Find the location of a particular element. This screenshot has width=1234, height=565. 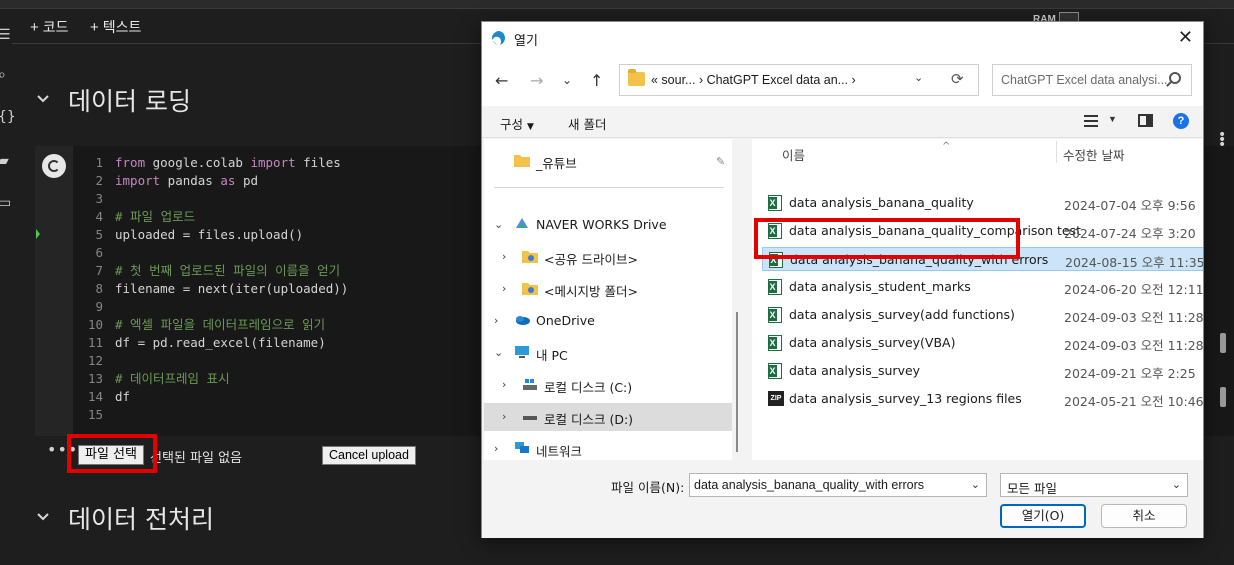

file-type-select: 모든 파일 ⌄ is located at coordinates (1094, 485).